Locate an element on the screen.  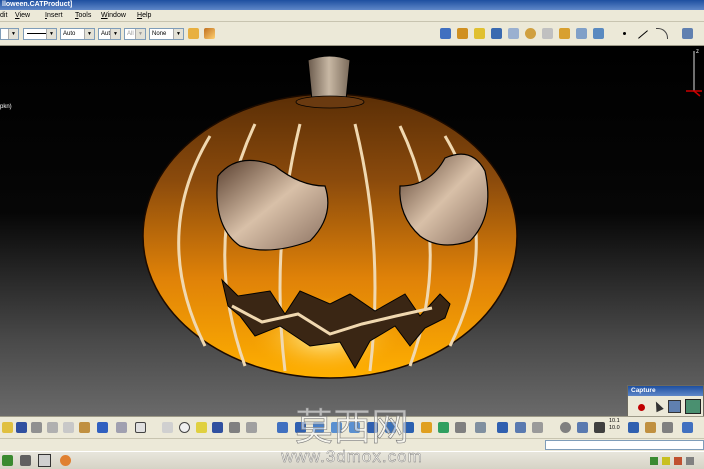
view-mode-icon is located at coordinates (426, 427).